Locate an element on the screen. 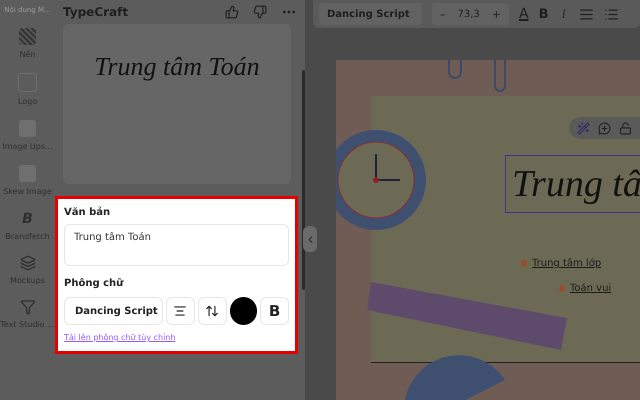  align-center-button is located at coordinates (180, 311).